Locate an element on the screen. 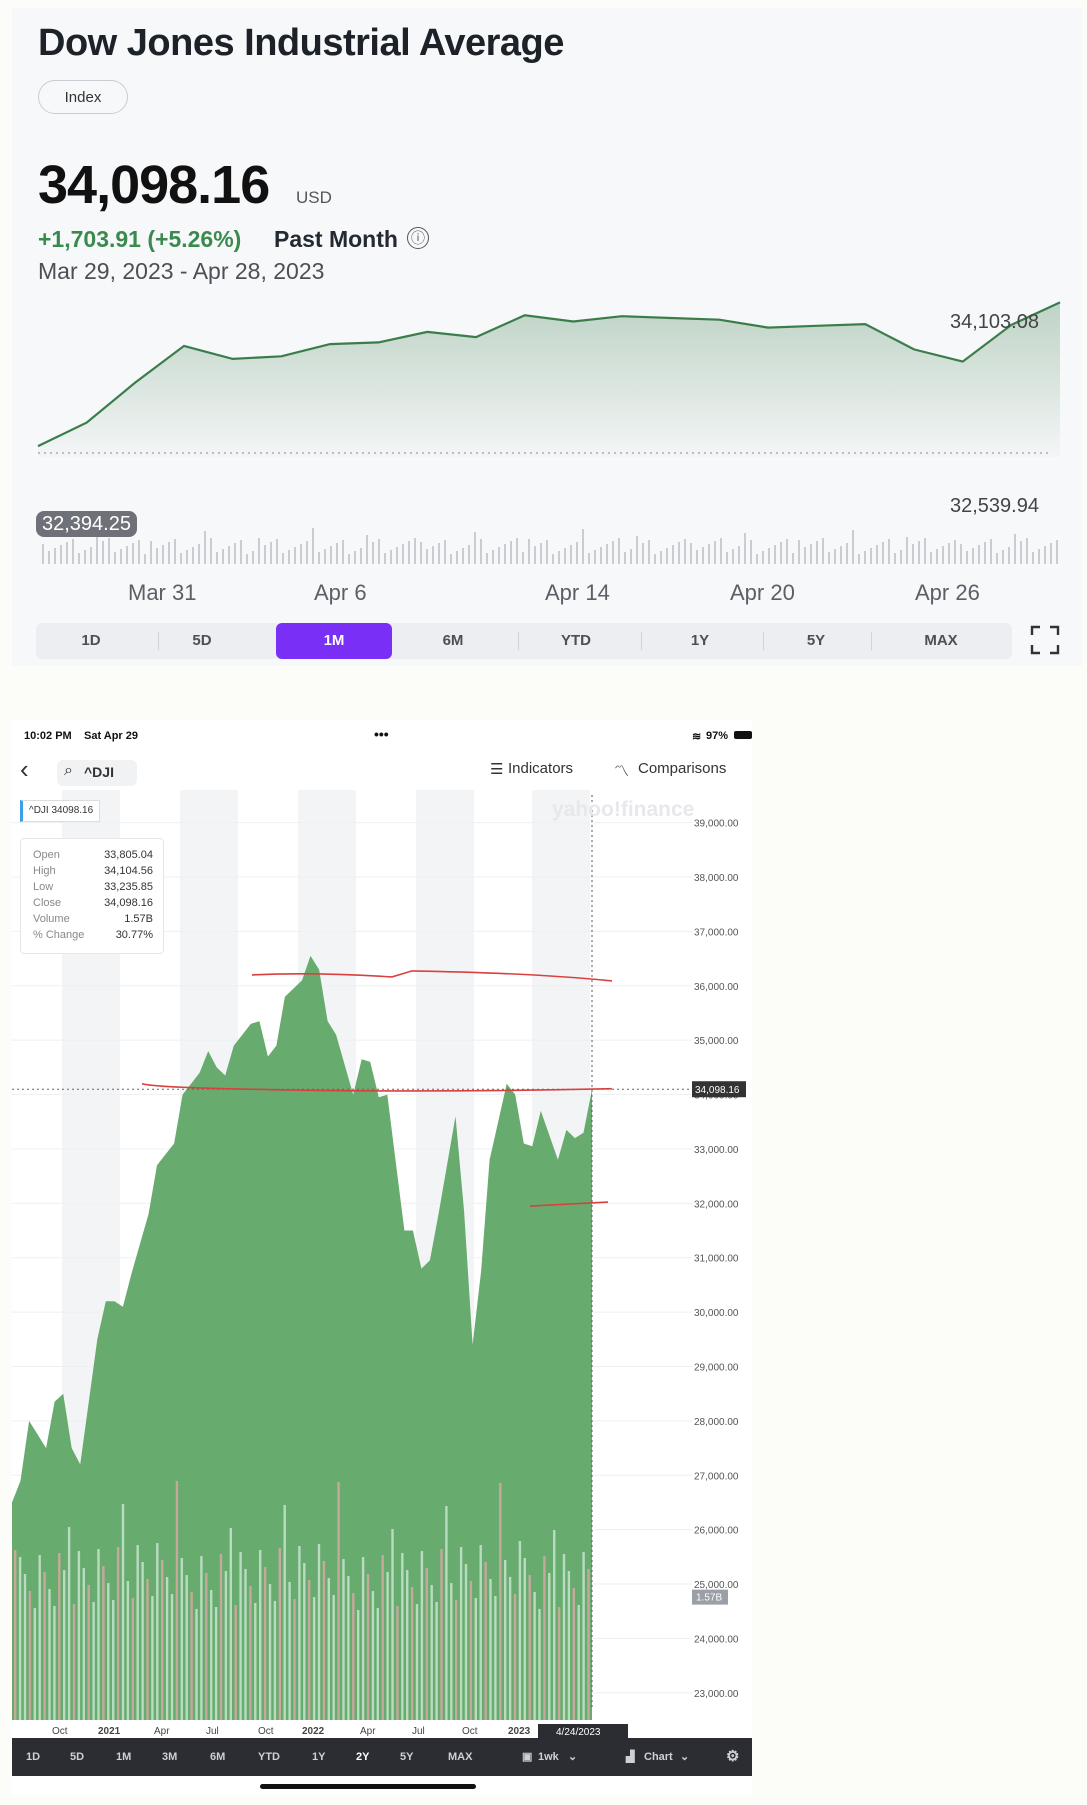 The image size is (1087, 1805). y-tick-label: 38,000.00 is located at coordinates (716, 878).